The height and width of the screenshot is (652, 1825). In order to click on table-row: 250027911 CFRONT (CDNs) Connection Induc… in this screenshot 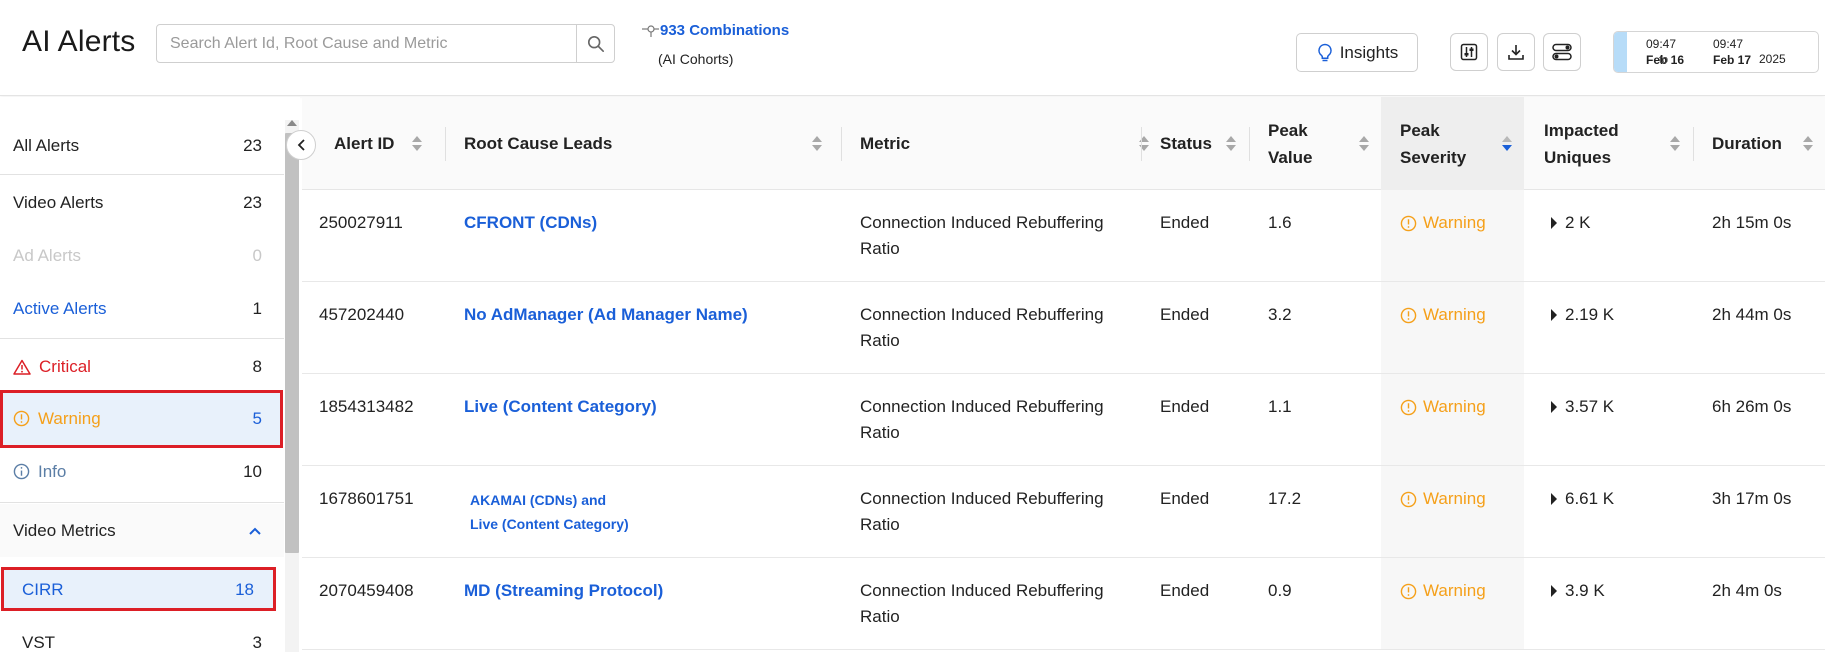, I will do `click(1063, 236)`.